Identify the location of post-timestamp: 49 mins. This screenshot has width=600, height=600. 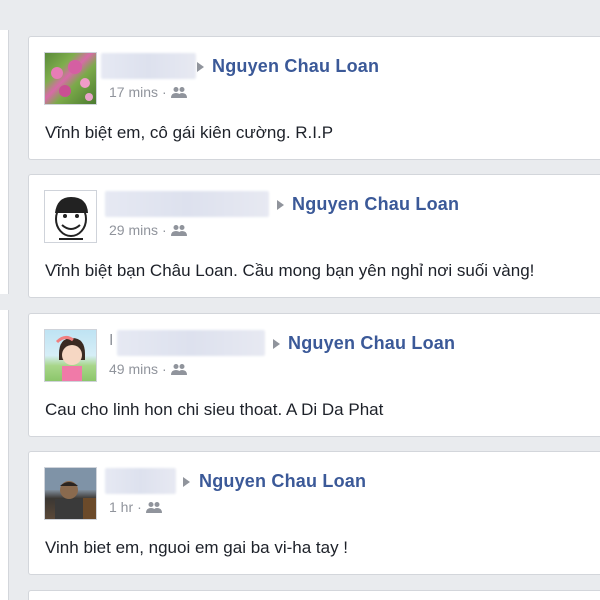
(133, 369).